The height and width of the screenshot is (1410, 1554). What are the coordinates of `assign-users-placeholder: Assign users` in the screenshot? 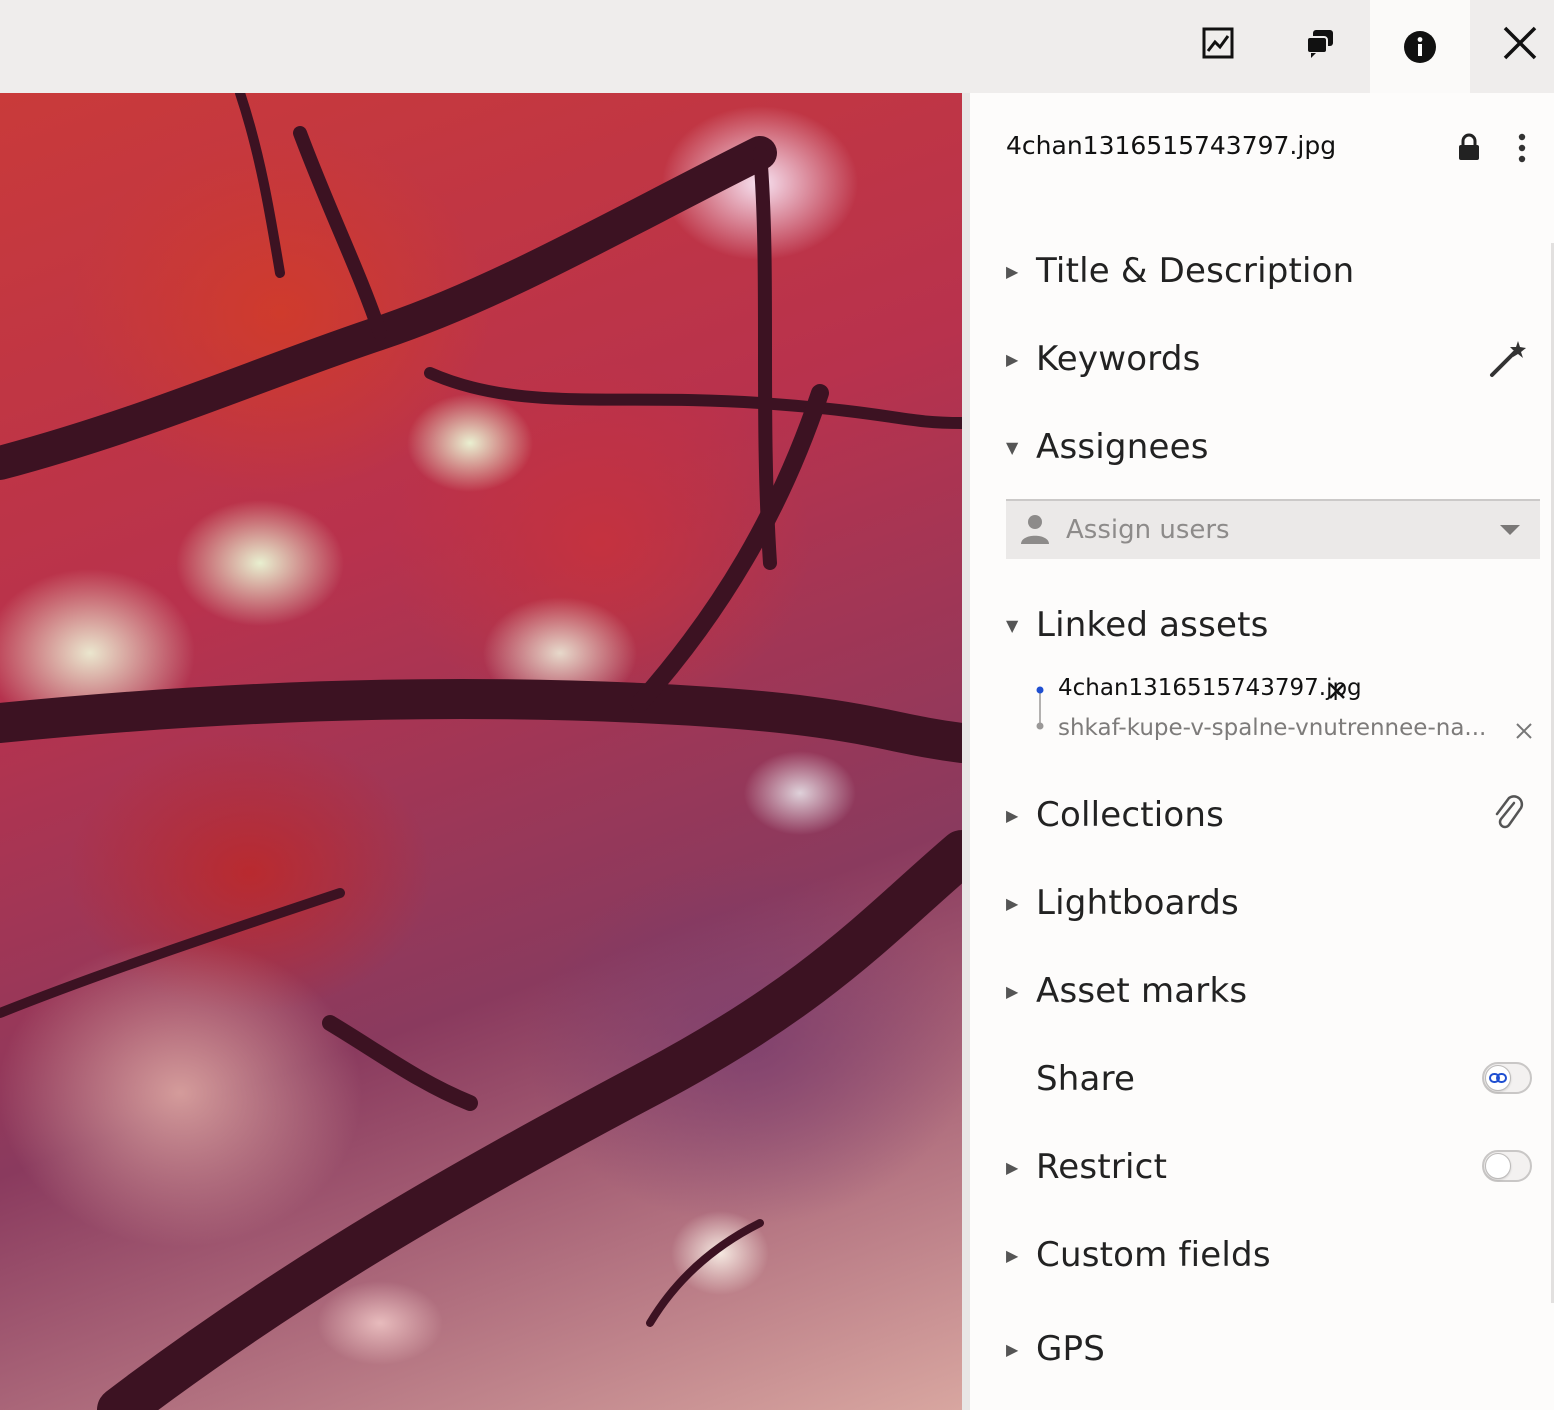 It's located at (1148, 530).